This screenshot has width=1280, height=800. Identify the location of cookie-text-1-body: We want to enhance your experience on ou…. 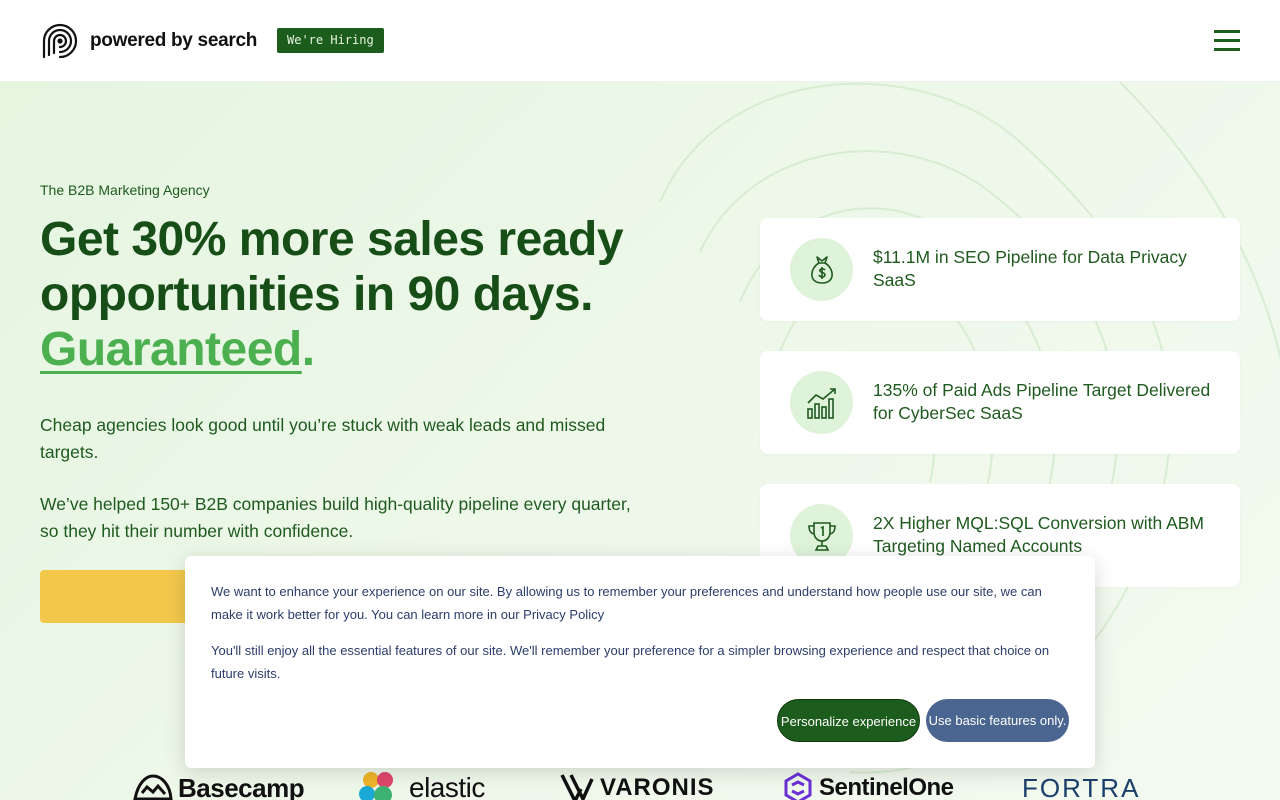
(626, 603).